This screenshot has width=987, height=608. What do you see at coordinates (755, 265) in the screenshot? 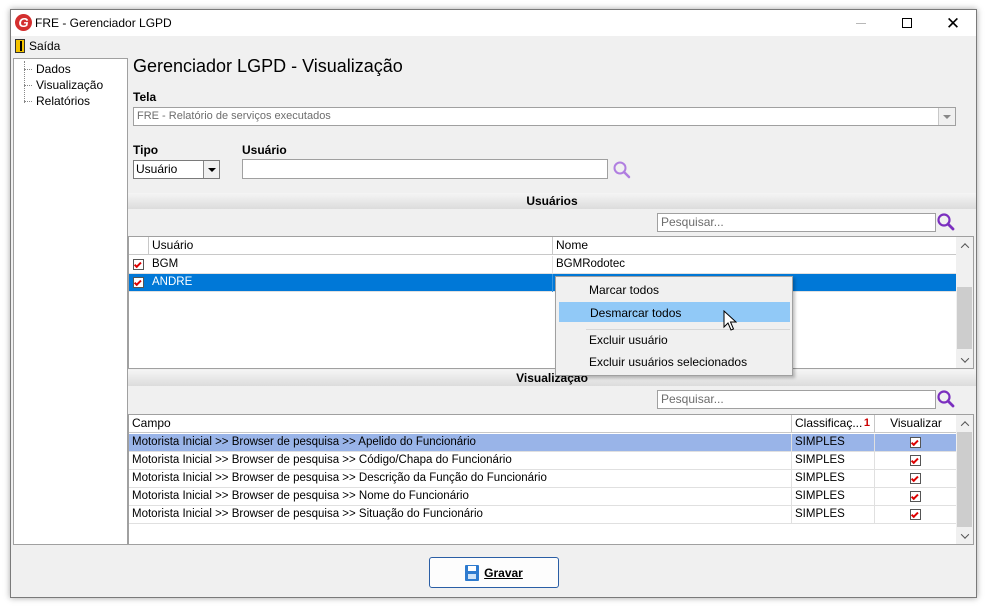
I see `cell-nome: BGMRodotec` at bounding box center [755, 265].